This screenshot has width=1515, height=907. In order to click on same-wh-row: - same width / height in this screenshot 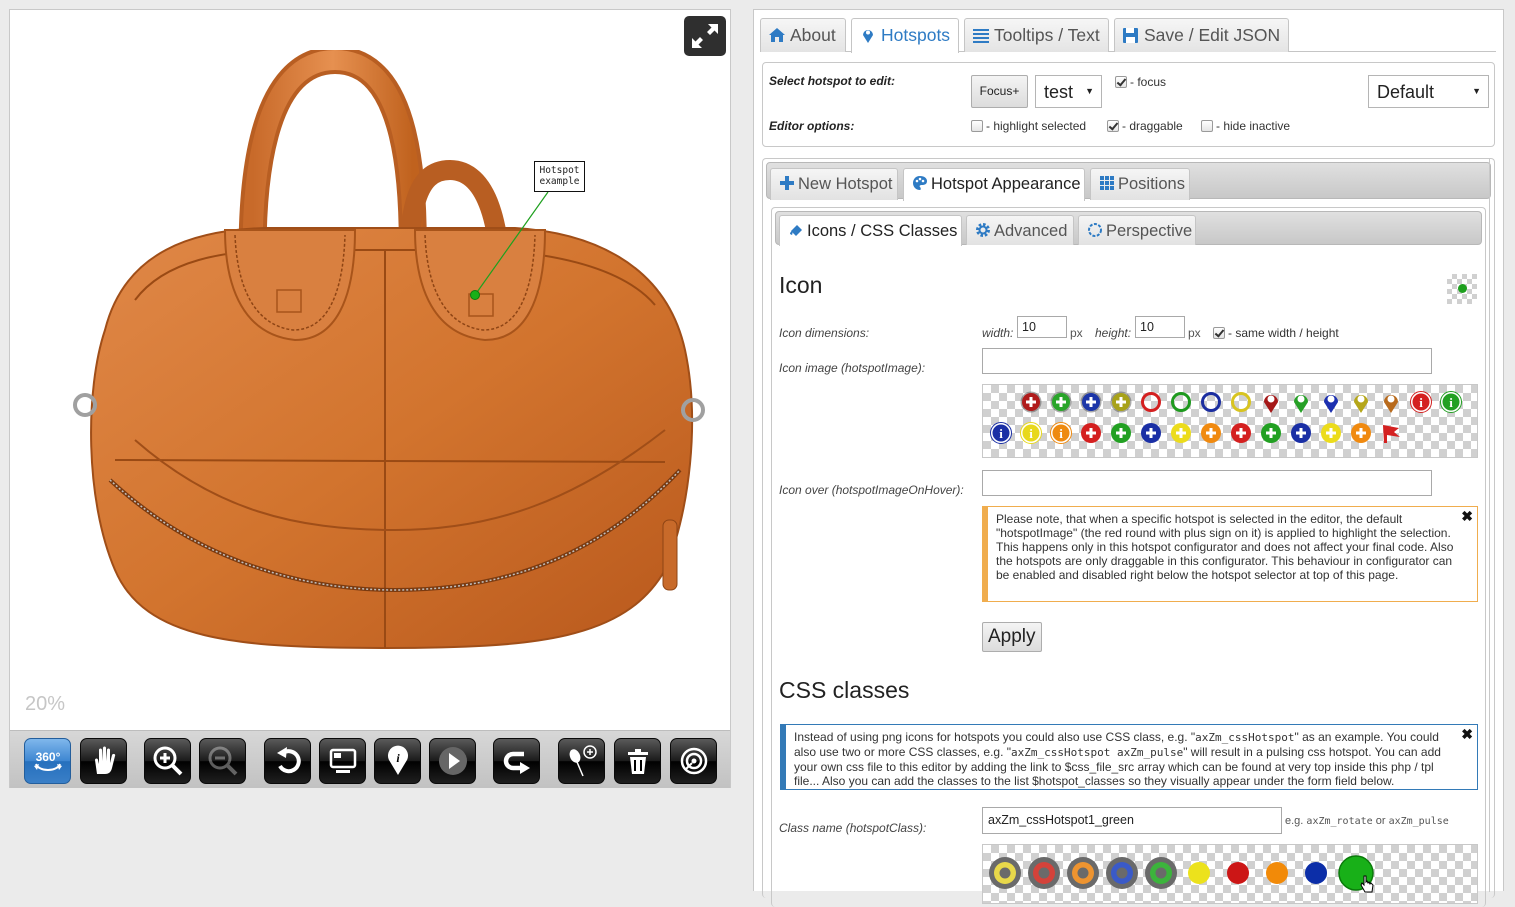, I will do `click(1276, 333)`.